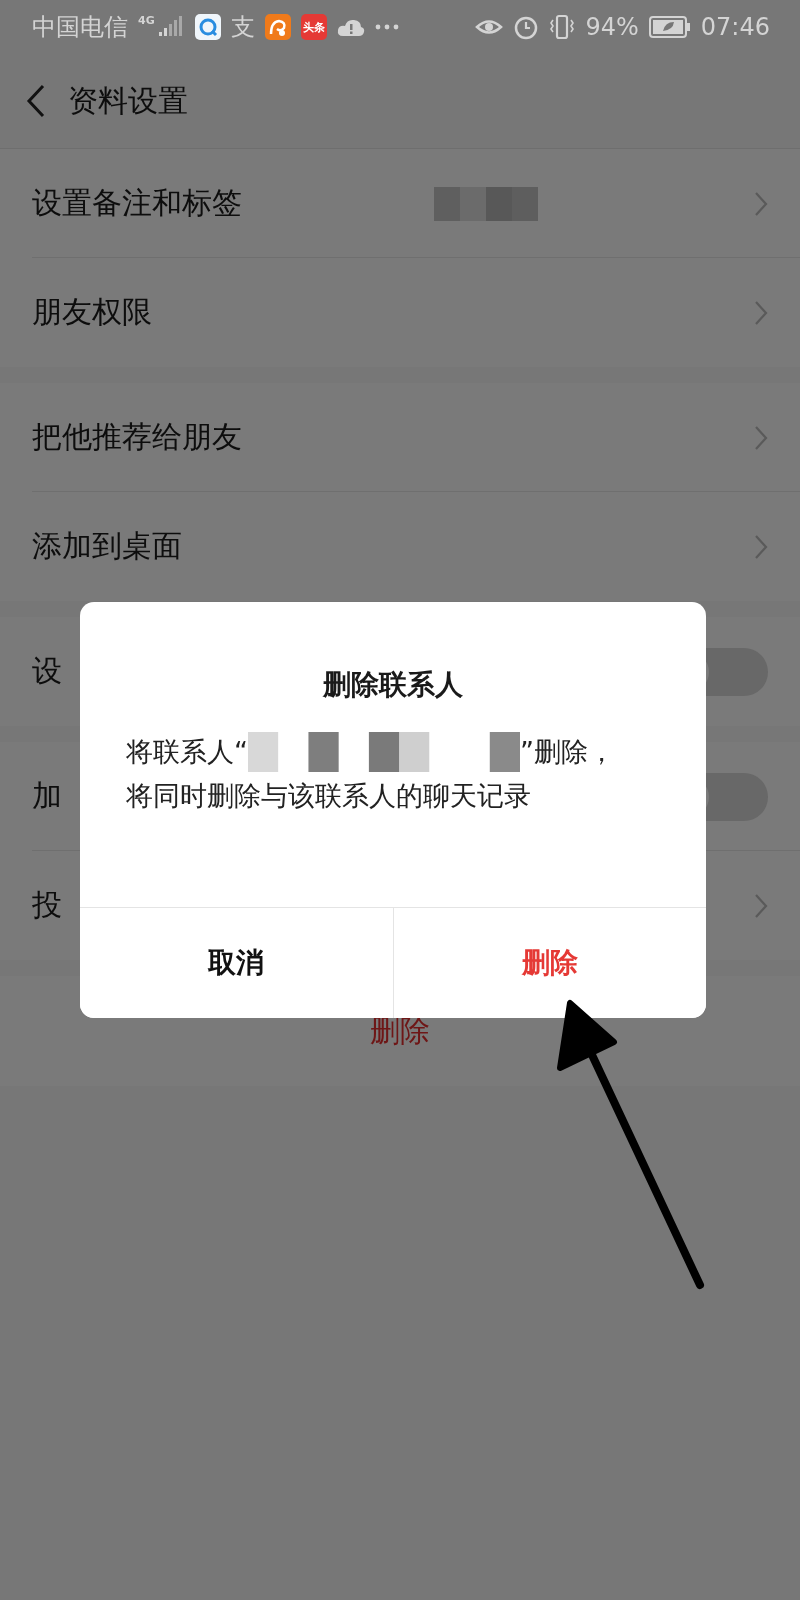  I want to click on carrier-name: 中国电信, so click(80, 27).